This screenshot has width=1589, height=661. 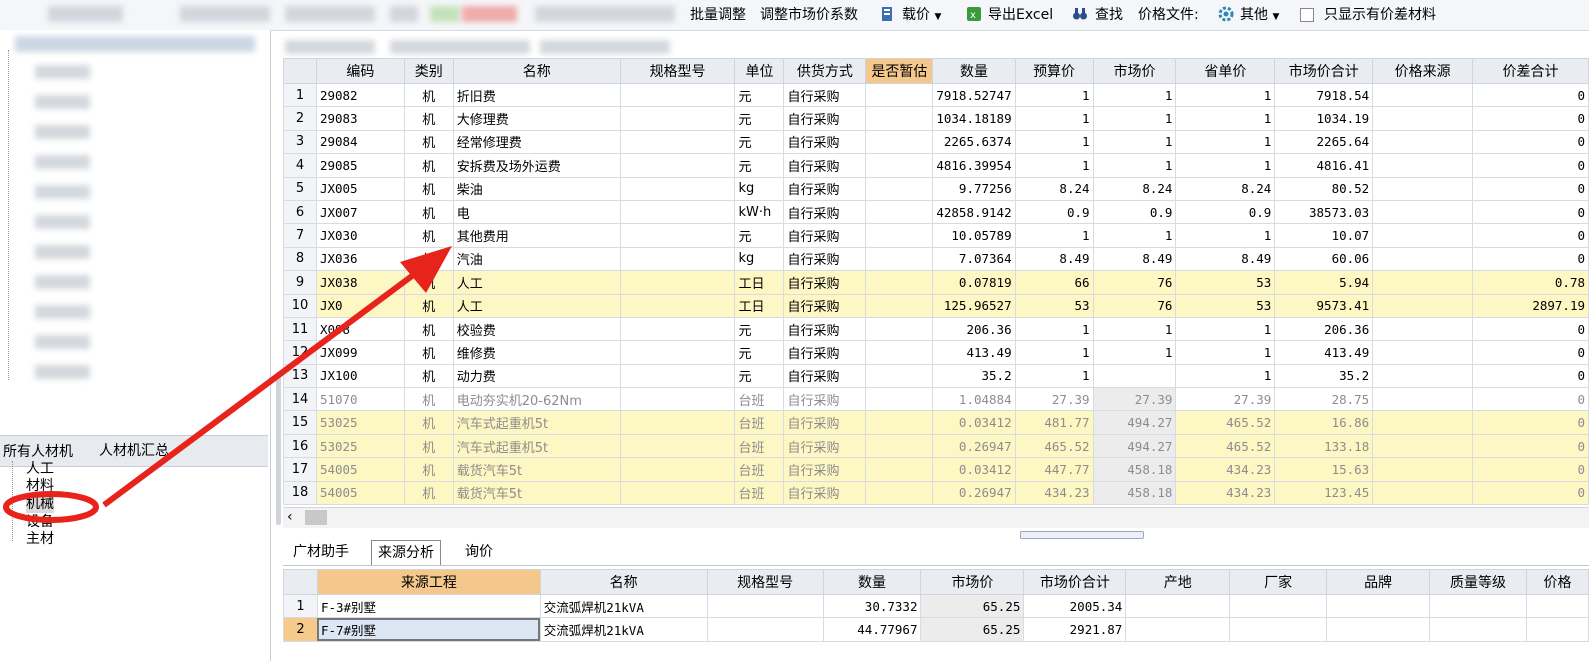 I want to click on cell-code: JX038, so click(x=360, y=282).